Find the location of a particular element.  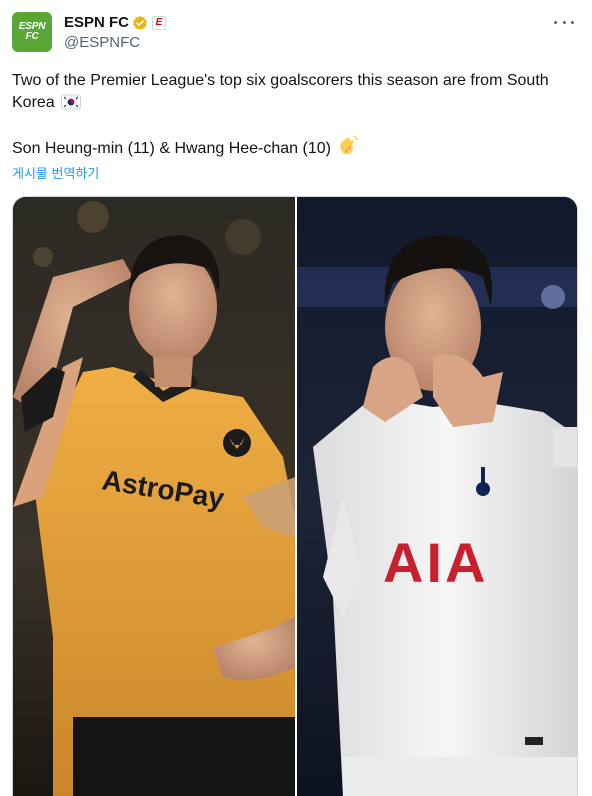

handle: @ESPNFC is located at coordinates (102, 43).